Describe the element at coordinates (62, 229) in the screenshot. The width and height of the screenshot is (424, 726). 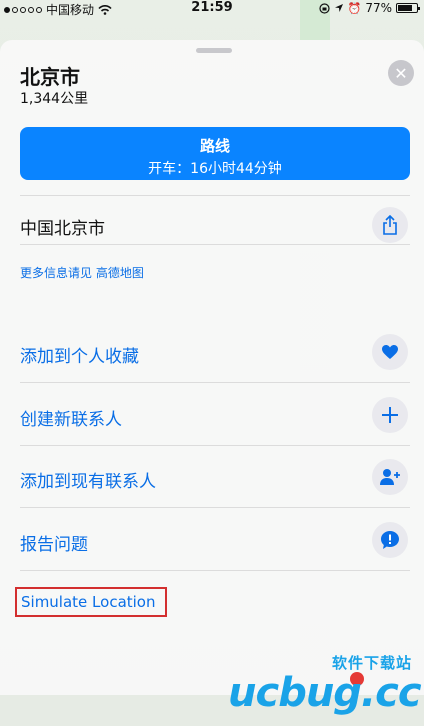
I see `address-label: 中国北京市` at that location.